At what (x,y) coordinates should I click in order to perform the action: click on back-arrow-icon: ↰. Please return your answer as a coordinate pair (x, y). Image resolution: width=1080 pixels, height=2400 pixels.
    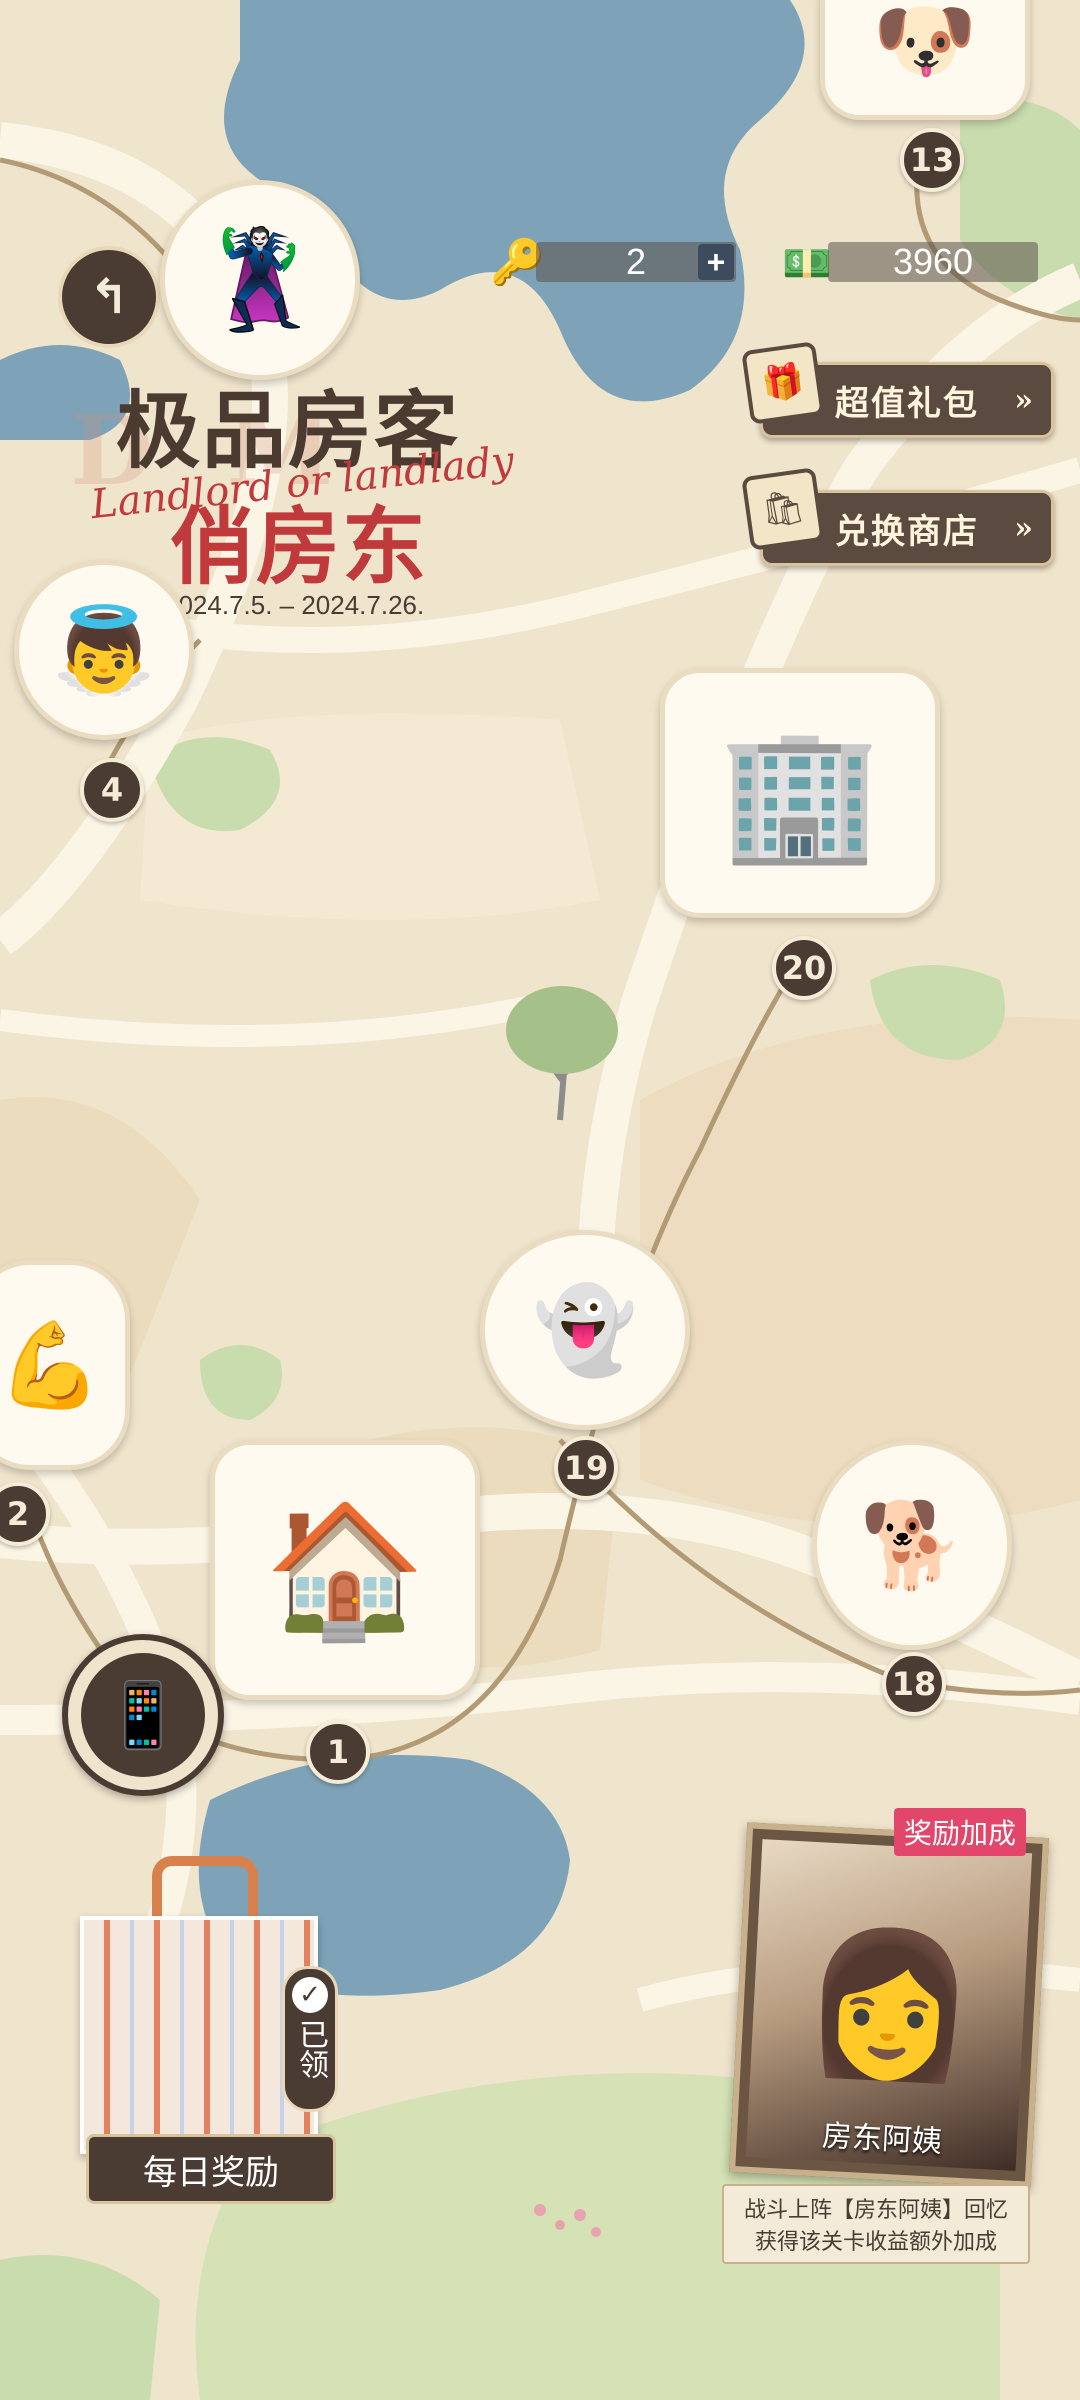
    Looking at the image, I should click on (109, 297).